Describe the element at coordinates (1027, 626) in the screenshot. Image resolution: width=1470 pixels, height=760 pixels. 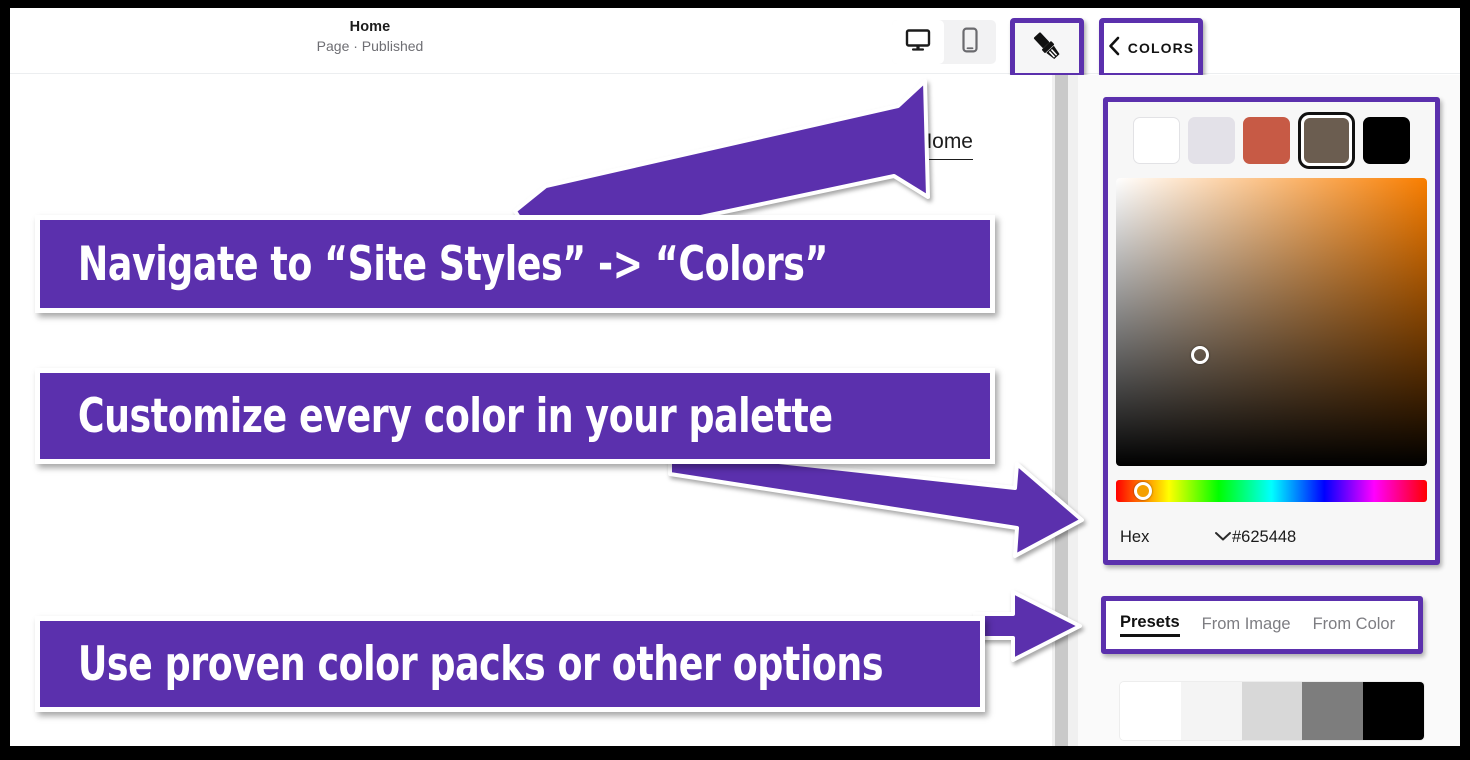
I see `arrow-to-presets-tabs` at that location.